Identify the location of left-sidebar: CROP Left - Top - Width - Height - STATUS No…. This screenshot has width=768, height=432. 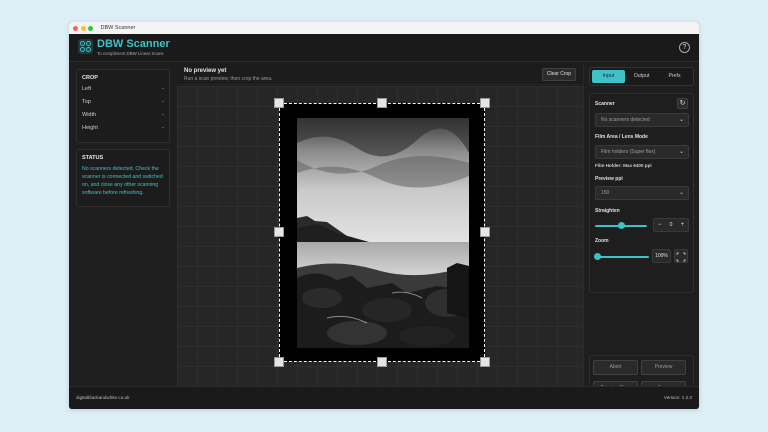
(123, 224).